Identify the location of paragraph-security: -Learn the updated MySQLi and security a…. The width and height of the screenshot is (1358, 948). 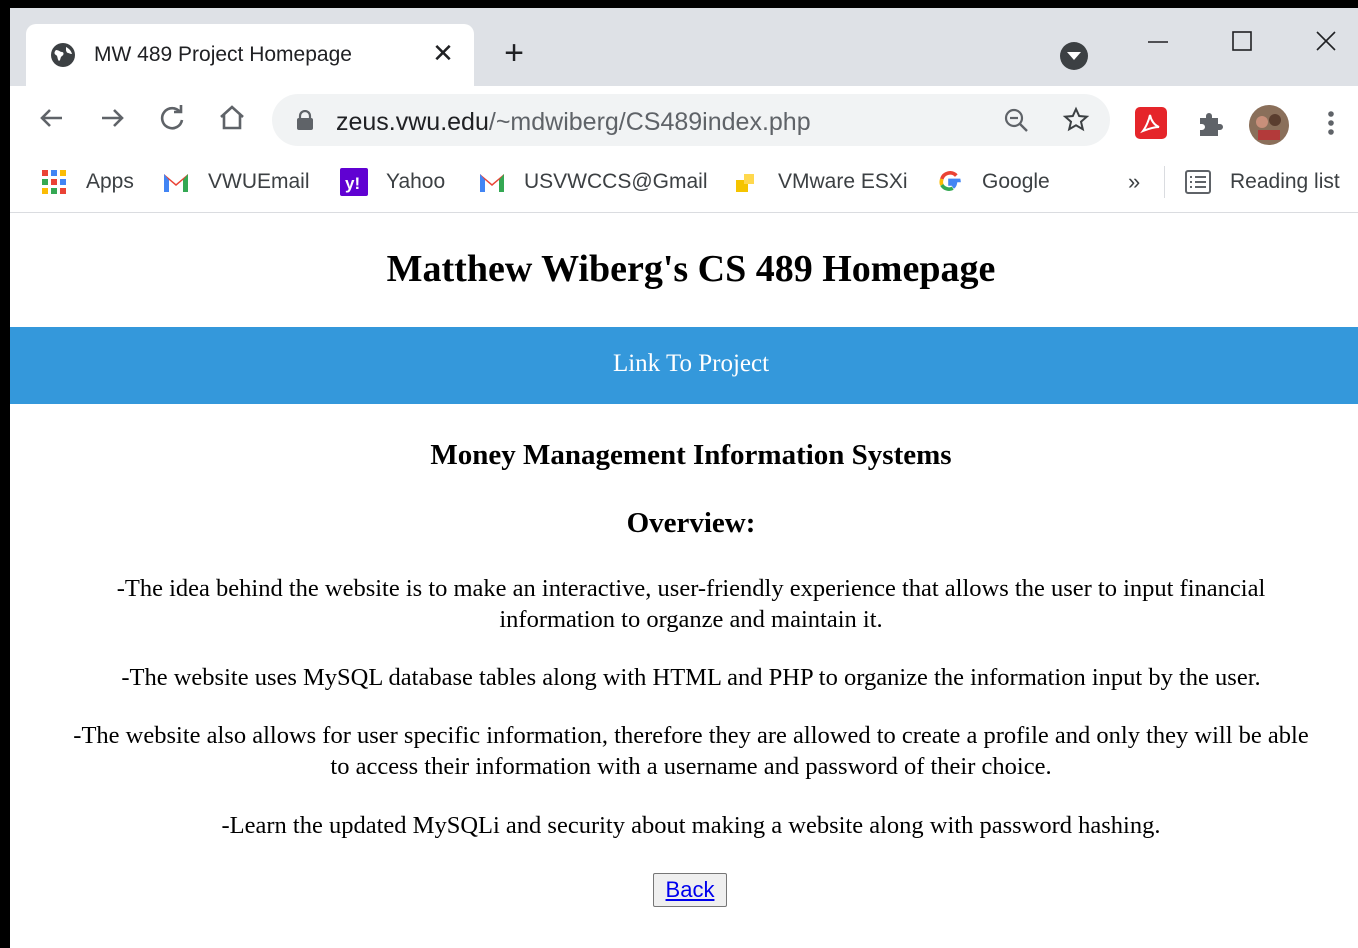
(691, 825).